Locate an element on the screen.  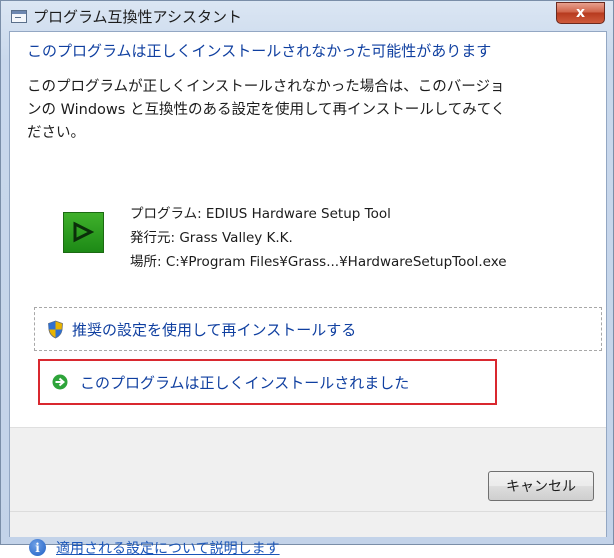
close-button: x is located at coordinates (580, 13).